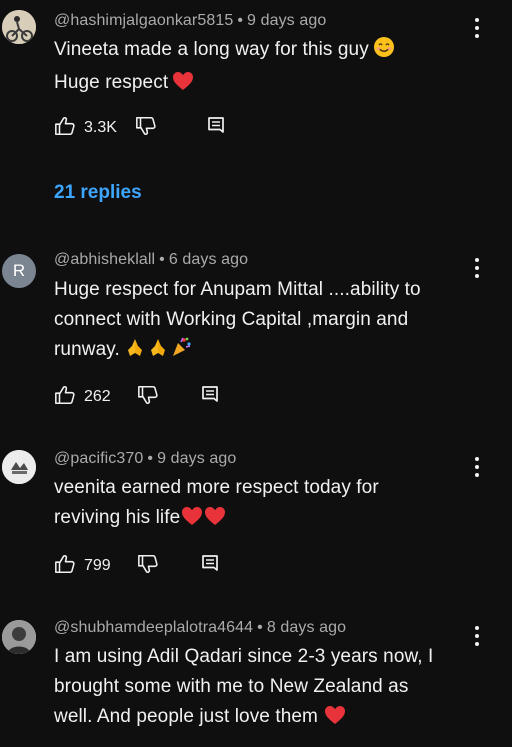 The height and width of the screenshot is (747, 512). I want to click on party-popper-emoji, so click(181, 352).